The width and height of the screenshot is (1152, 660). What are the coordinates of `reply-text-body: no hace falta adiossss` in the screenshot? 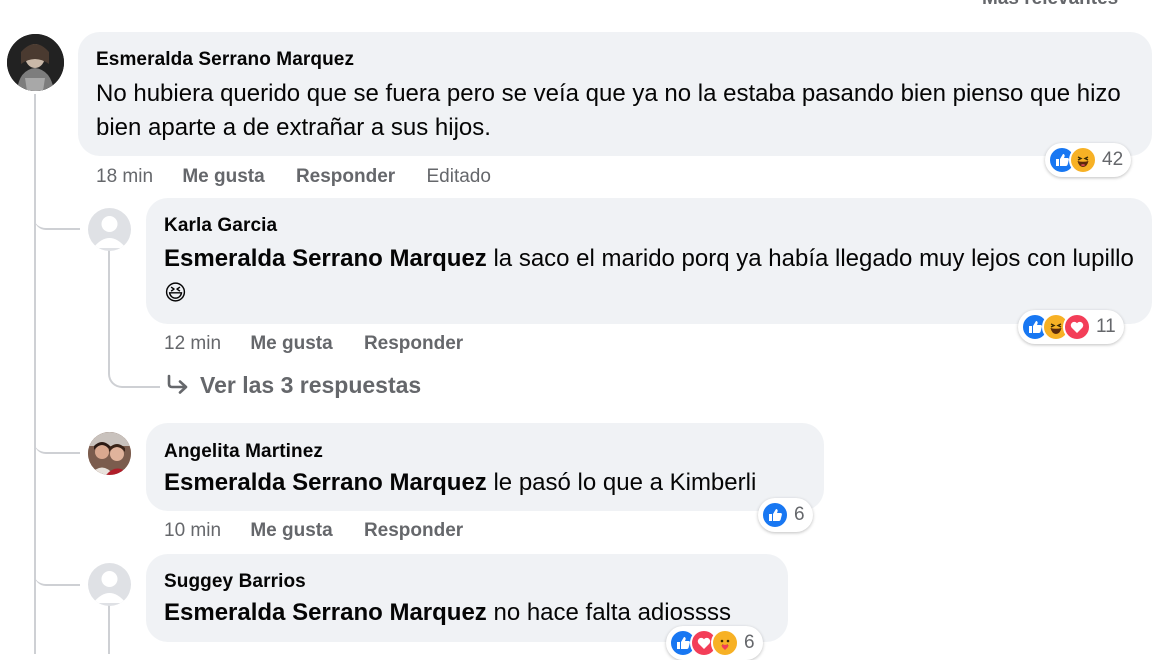 It's located at (608, 612).